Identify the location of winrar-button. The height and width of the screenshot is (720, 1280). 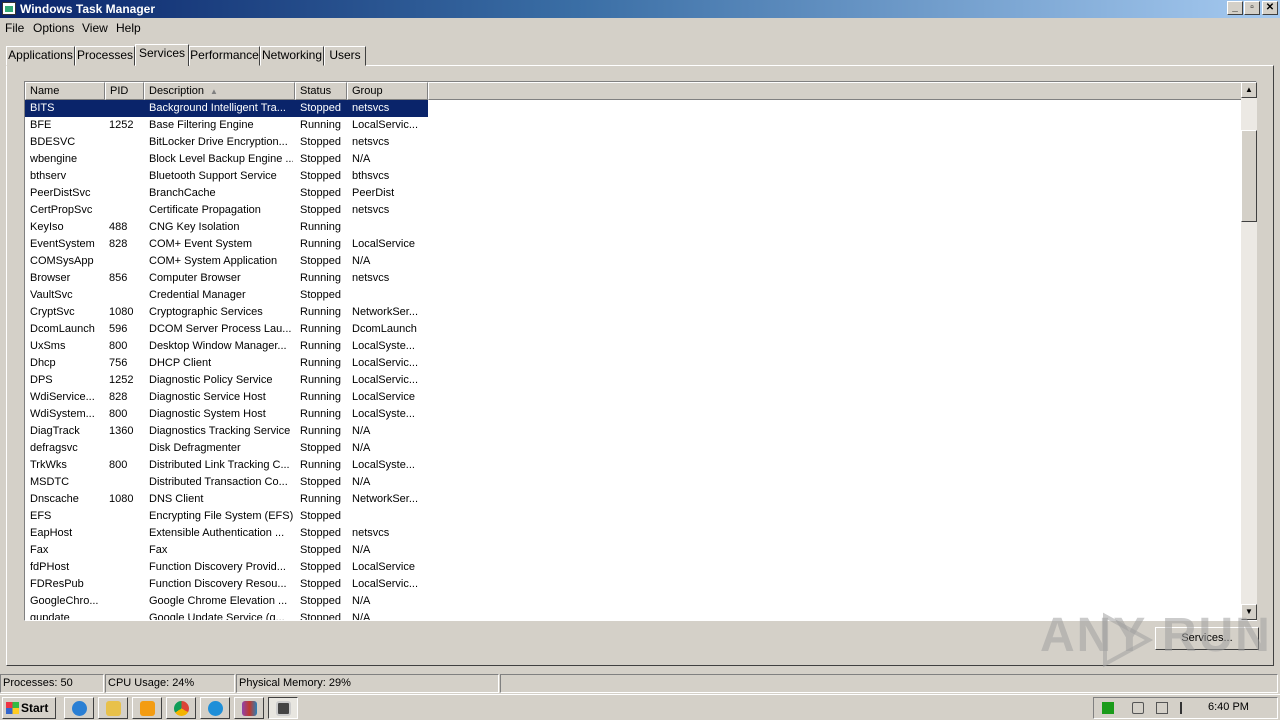
(249, 708).